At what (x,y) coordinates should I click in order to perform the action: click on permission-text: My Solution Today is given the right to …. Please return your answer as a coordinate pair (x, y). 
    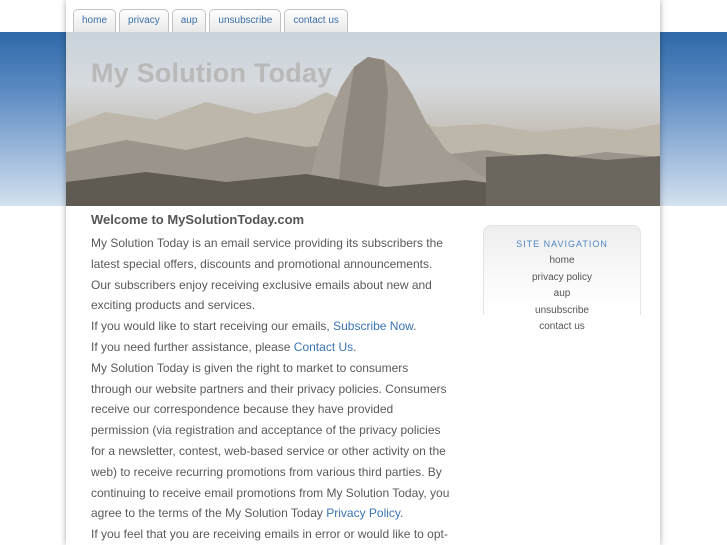
    Looking at the image, I should click on (270, 440).